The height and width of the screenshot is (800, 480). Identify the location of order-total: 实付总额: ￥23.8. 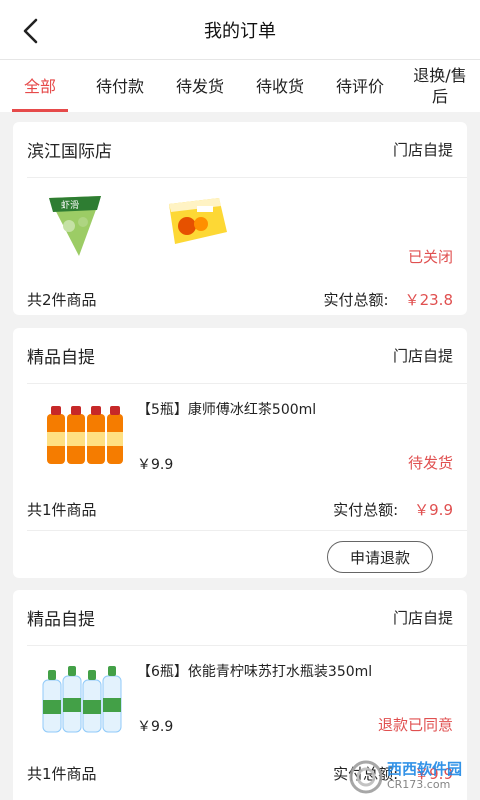
(388, 299).